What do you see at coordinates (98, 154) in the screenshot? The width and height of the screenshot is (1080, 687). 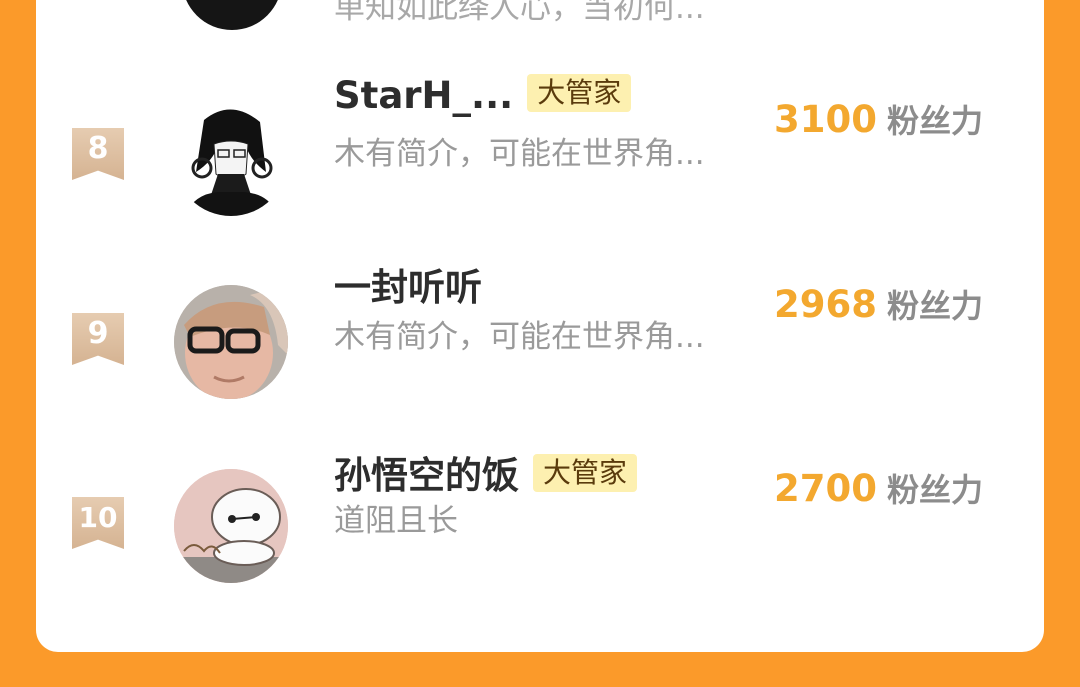 I see `rank-badge: 8` at bounding box center [98, 154].